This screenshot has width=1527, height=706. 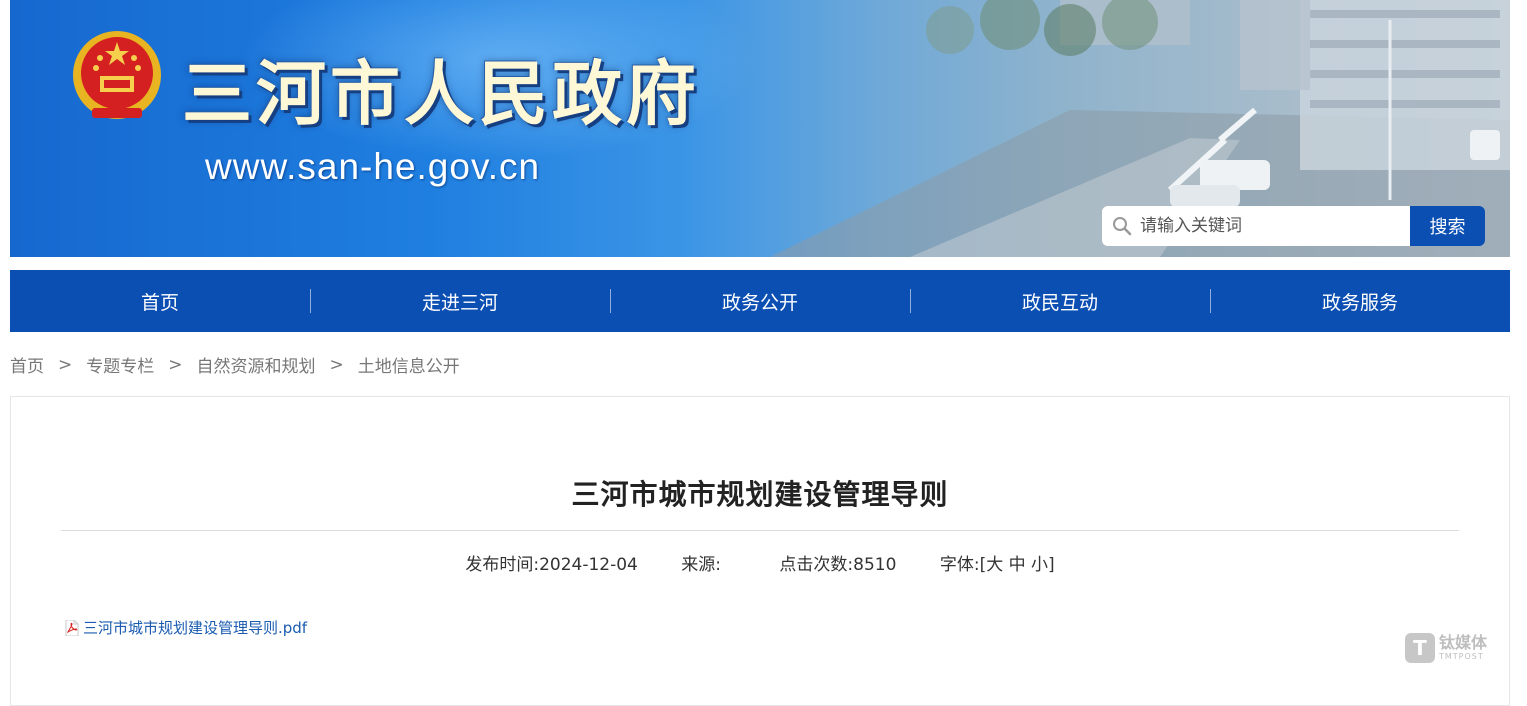 I want to click on breadcrumb-home: 首页, so click(x=27, y=364).